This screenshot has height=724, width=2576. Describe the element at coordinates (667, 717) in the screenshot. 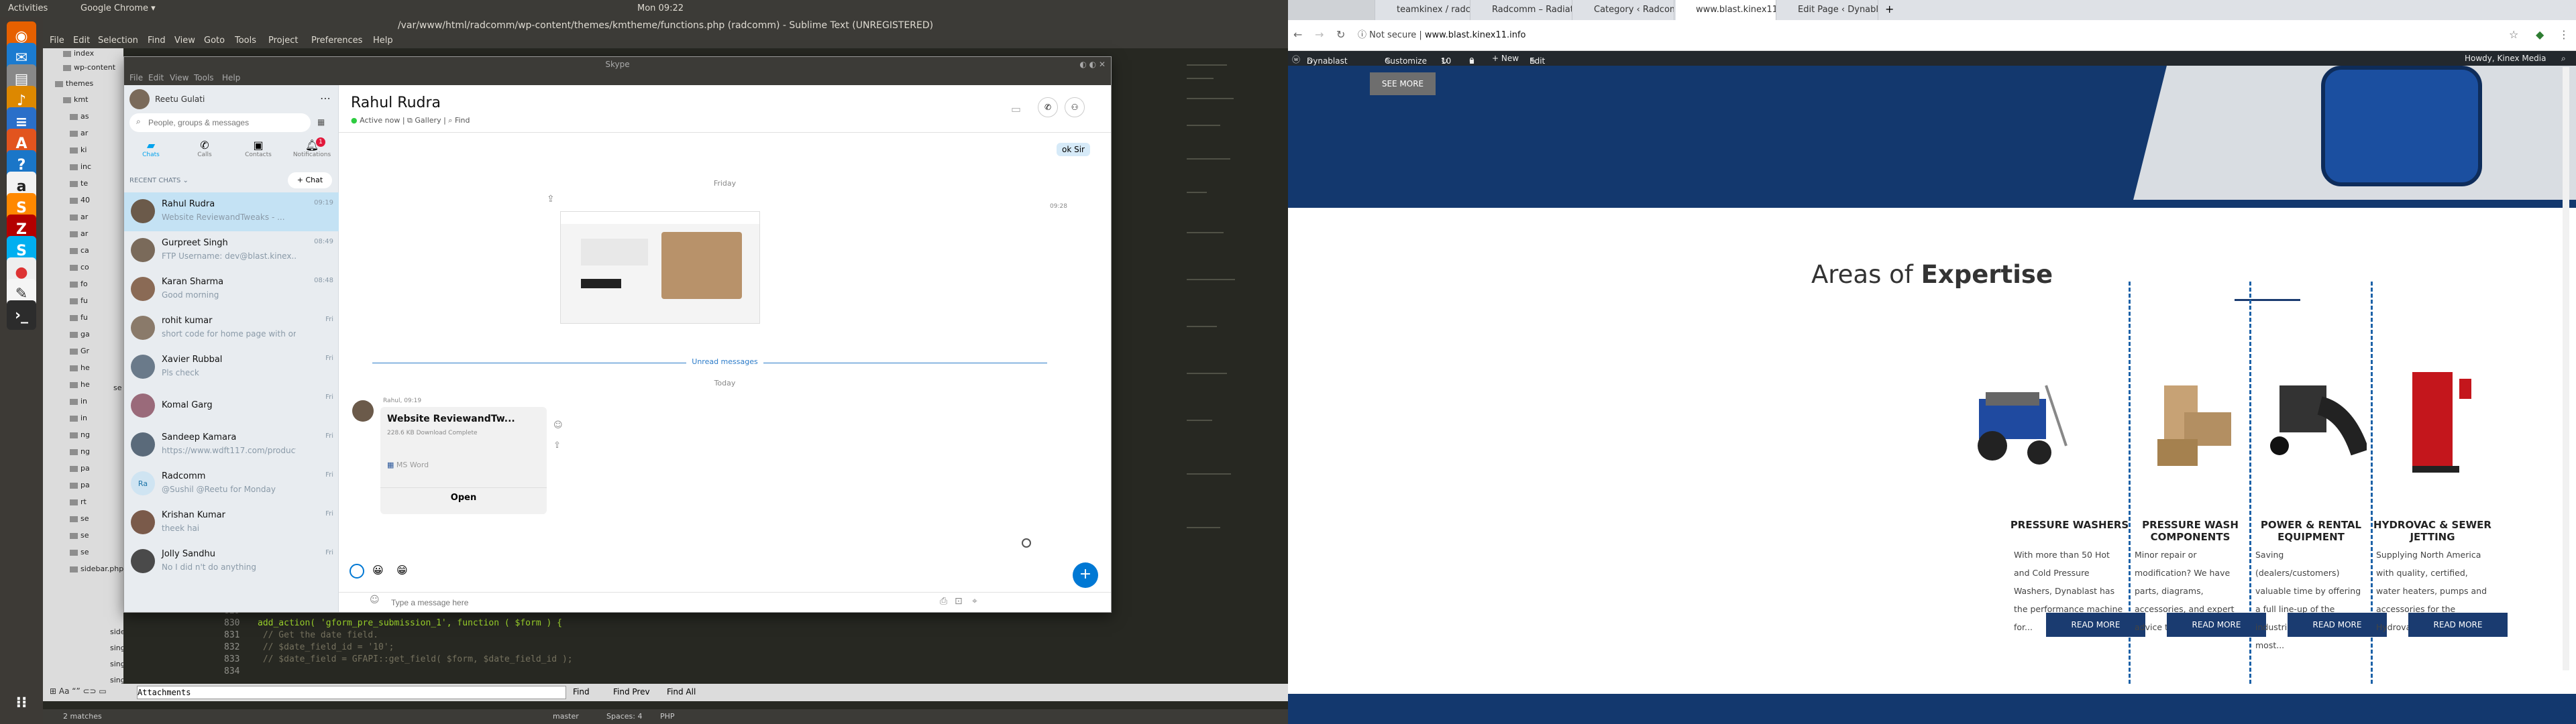

I see `status-syntax: PHP` at that location.